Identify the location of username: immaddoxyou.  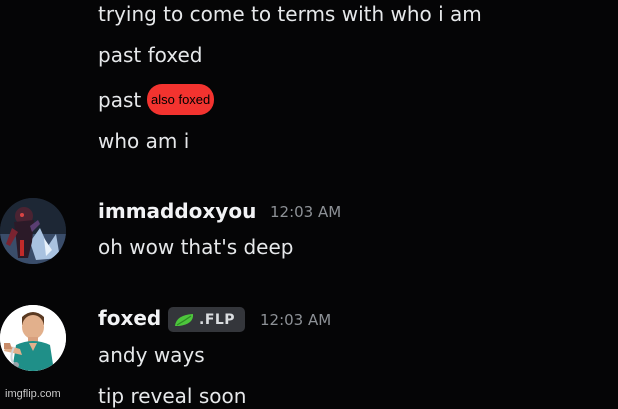
(177, 211).